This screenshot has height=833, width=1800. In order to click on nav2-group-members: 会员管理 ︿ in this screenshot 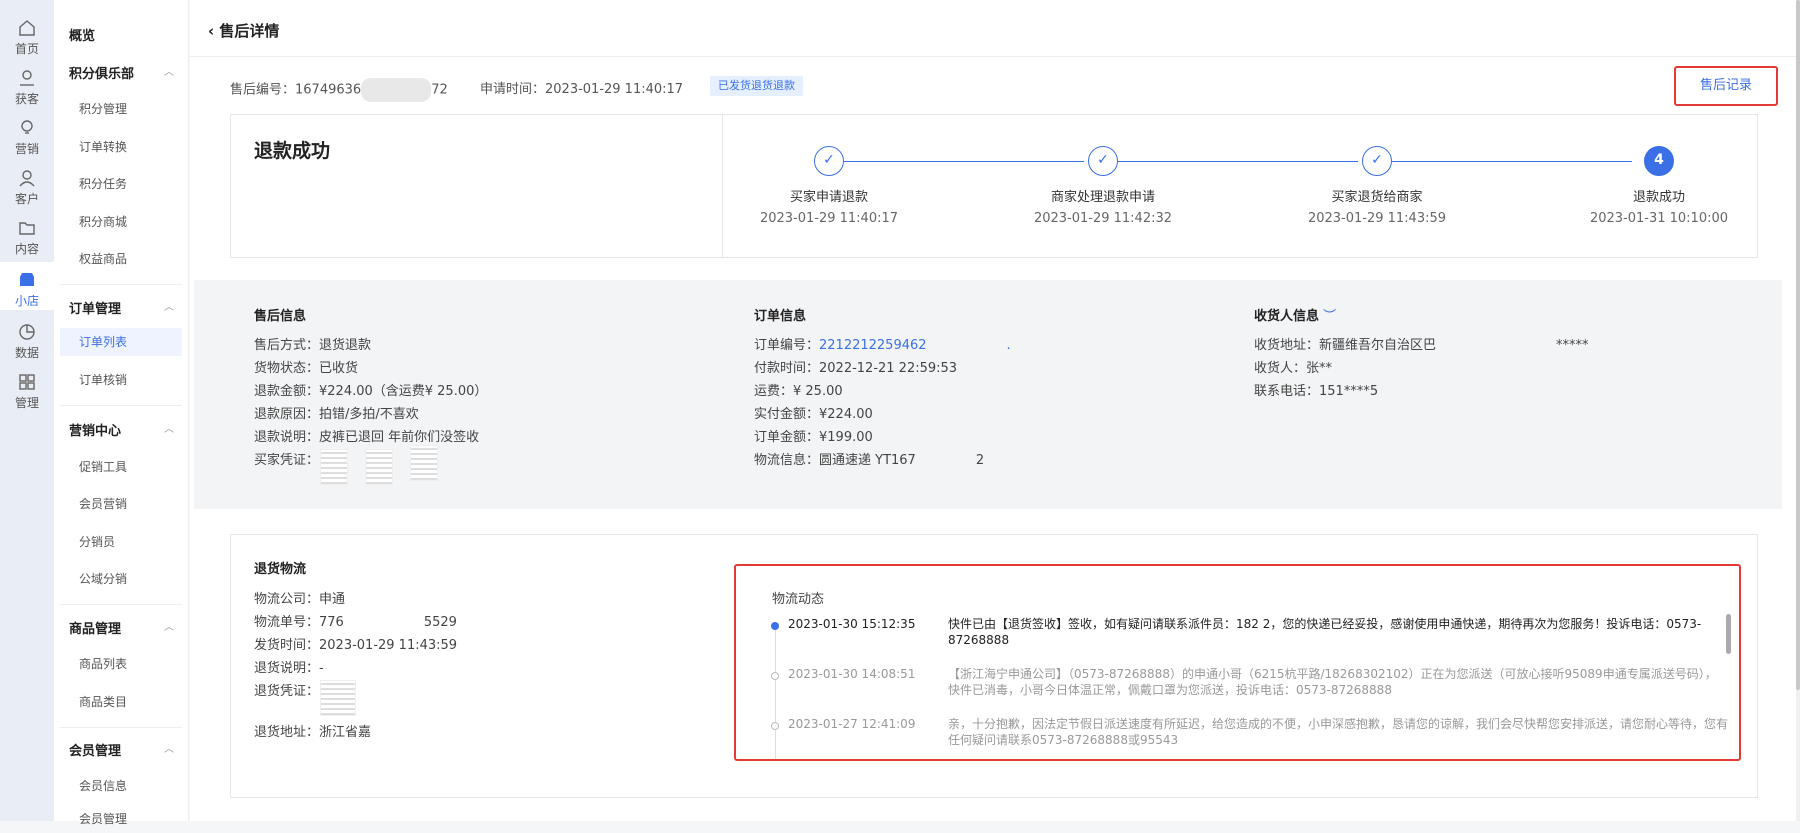, I will do `click(121, 749)`.